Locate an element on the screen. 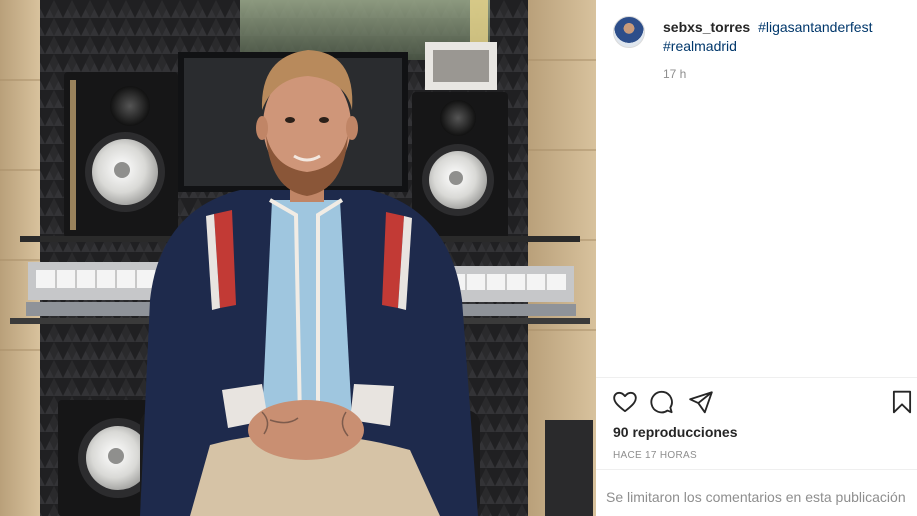  username-link: sebxs_torres is located at coordinates (706, 27).